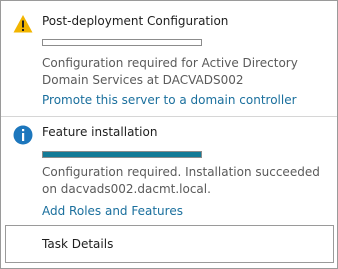 Image resolution: width=338 pixels, height=269 pixels. I want to click on task-details-label: Task Details, so click(78, 244).